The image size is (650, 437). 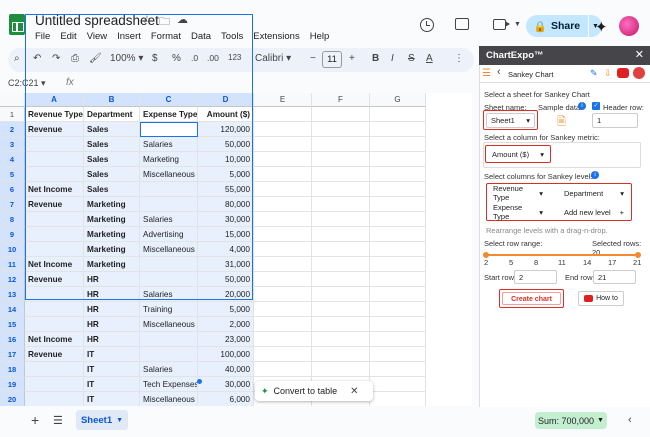 What do you see at coordinates (102, 420) in the screenshot?
I see `sheet-tab: Sheet1 ▼` at bounding box center [102, 420].